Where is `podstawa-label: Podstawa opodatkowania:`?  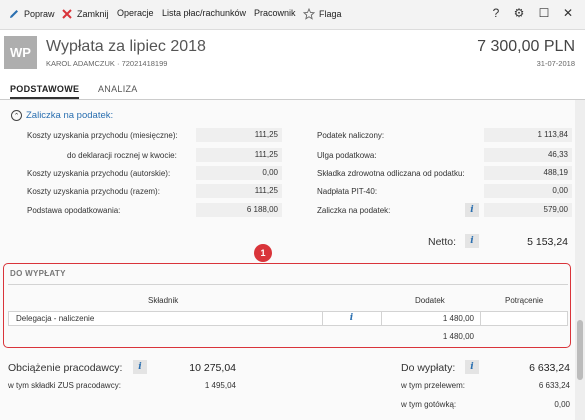 podstawa-label: Podstawa opodatkowania: is located at coordinates (74, 210).